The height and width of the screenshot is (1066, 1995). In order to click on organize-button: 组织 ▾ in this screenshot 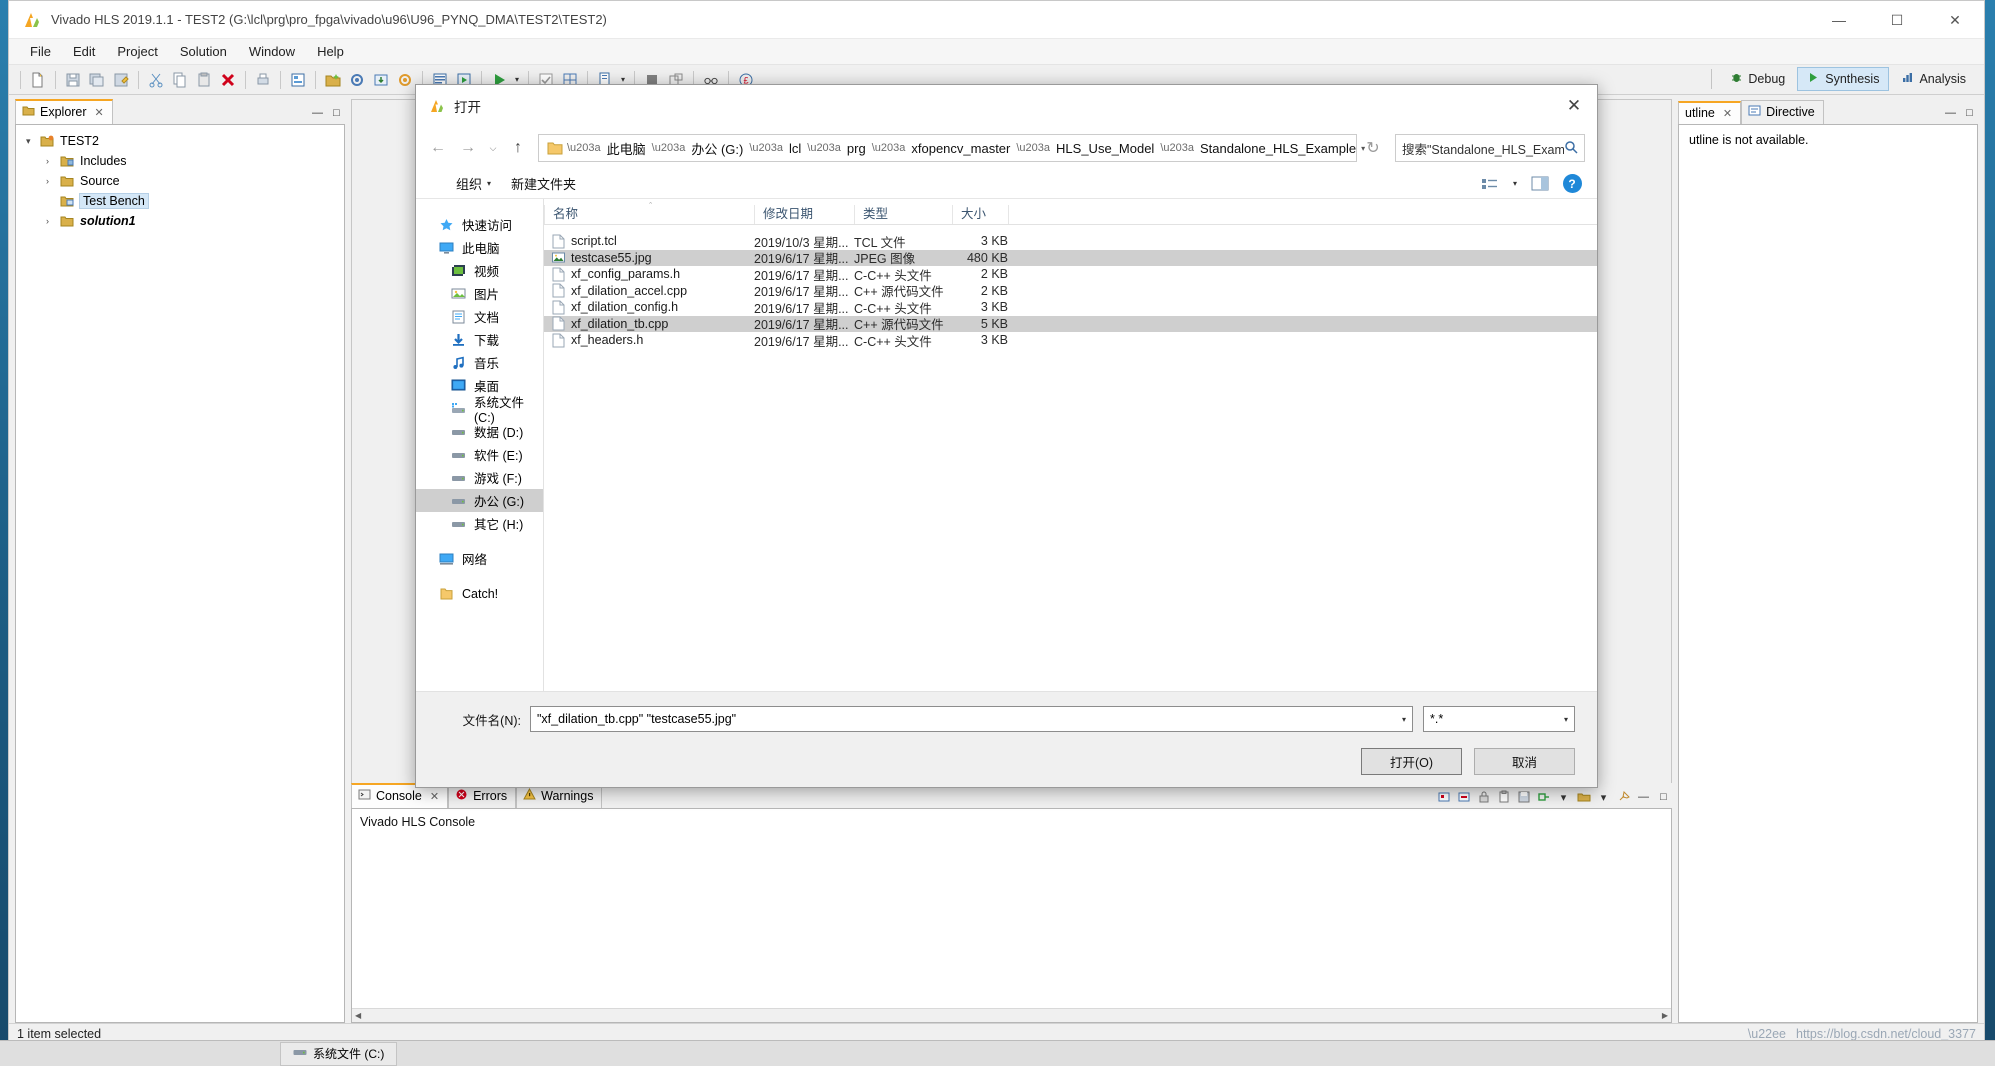, I will do `click(473, 183)`.